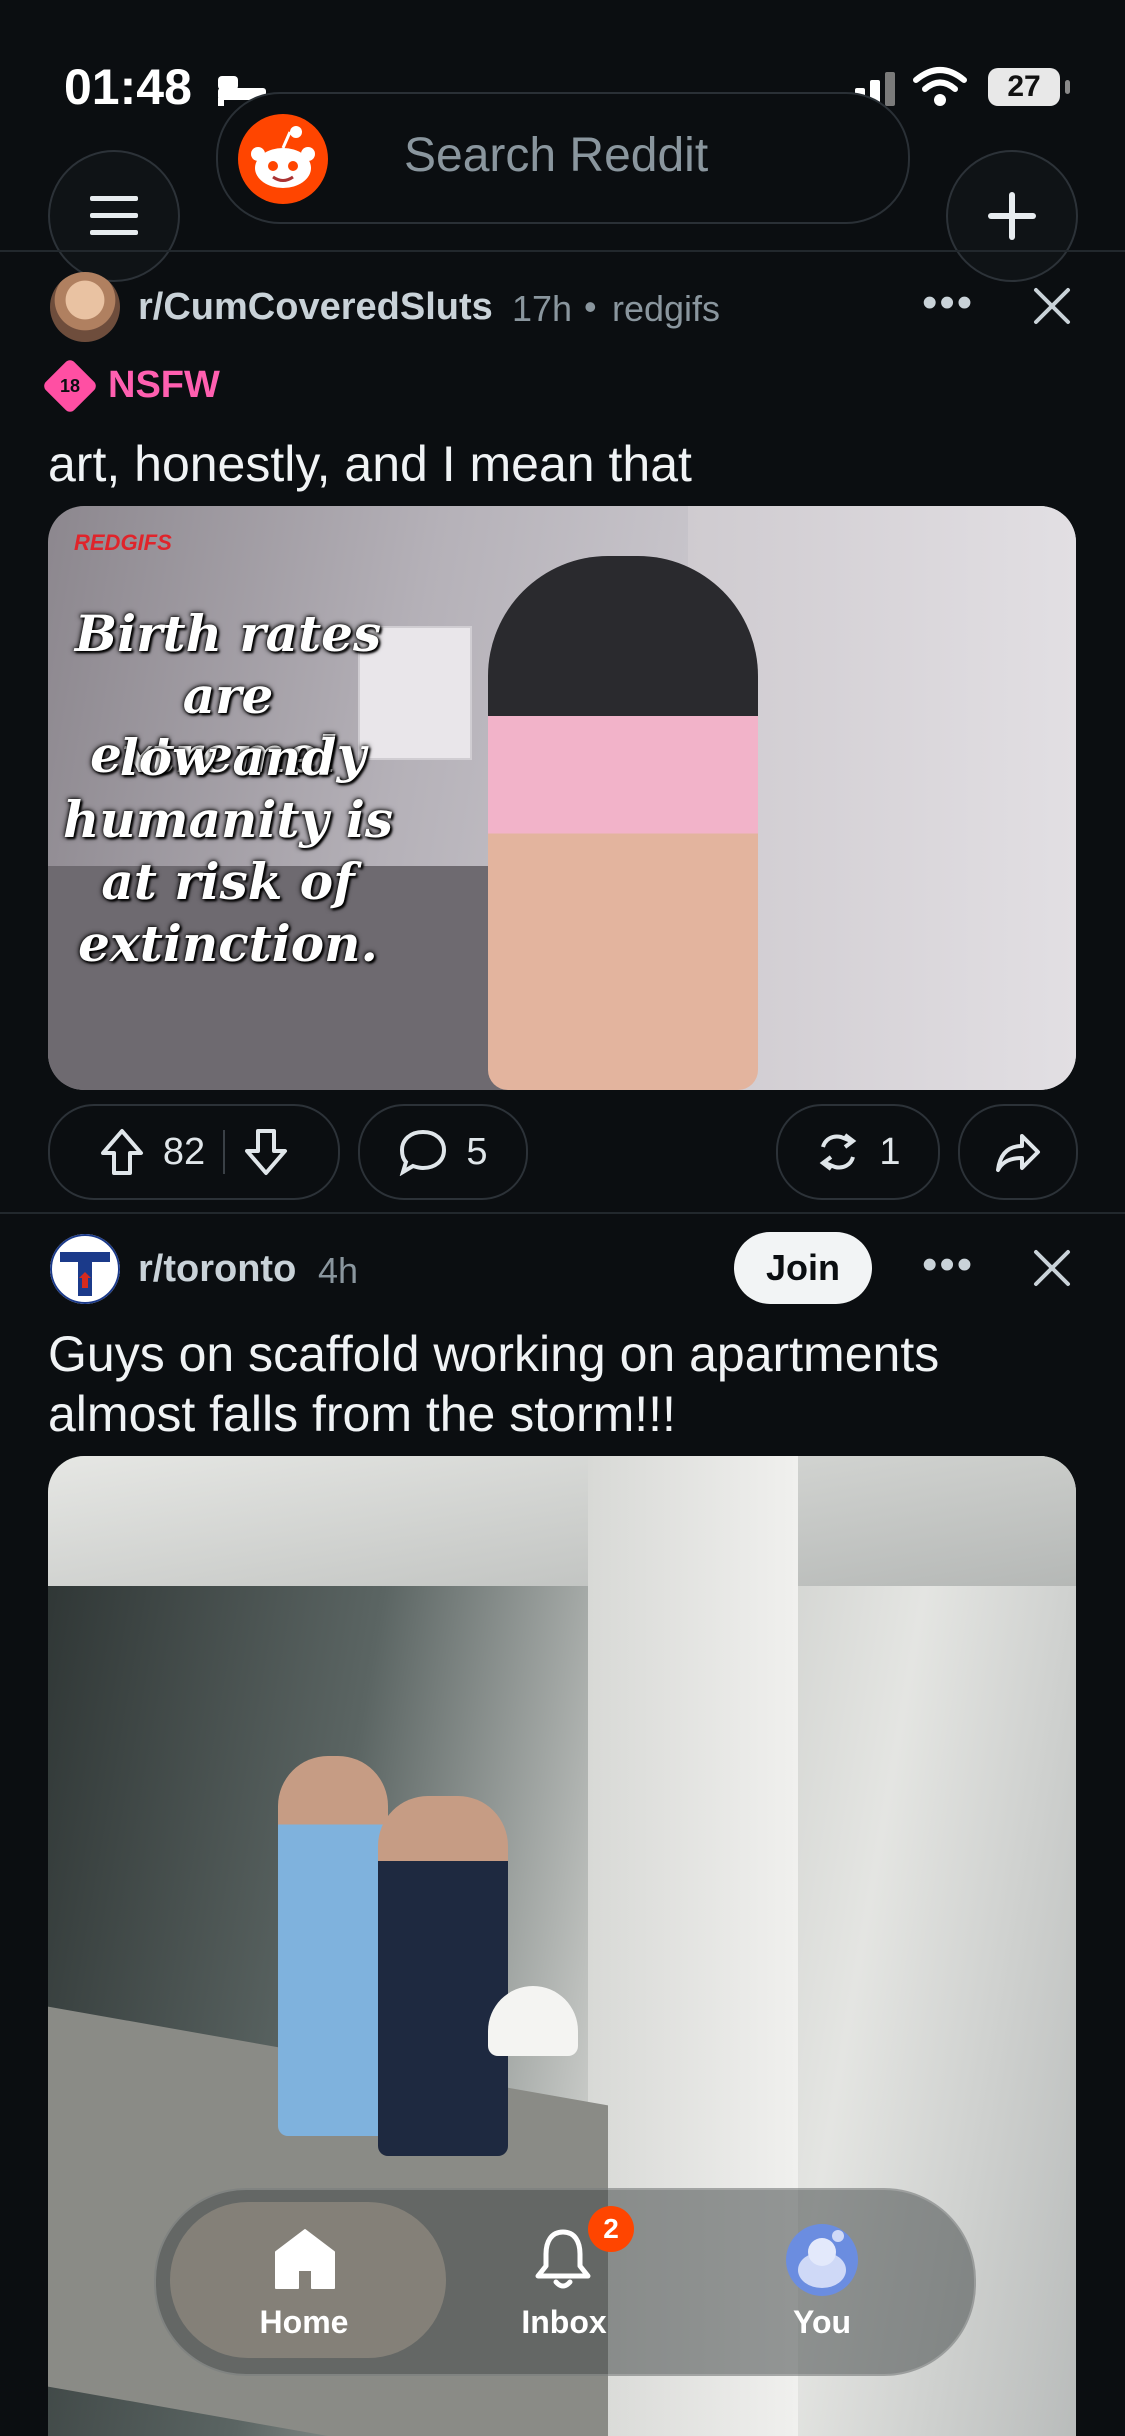  I want to click on crosspost-icon, so click(838, 1152).